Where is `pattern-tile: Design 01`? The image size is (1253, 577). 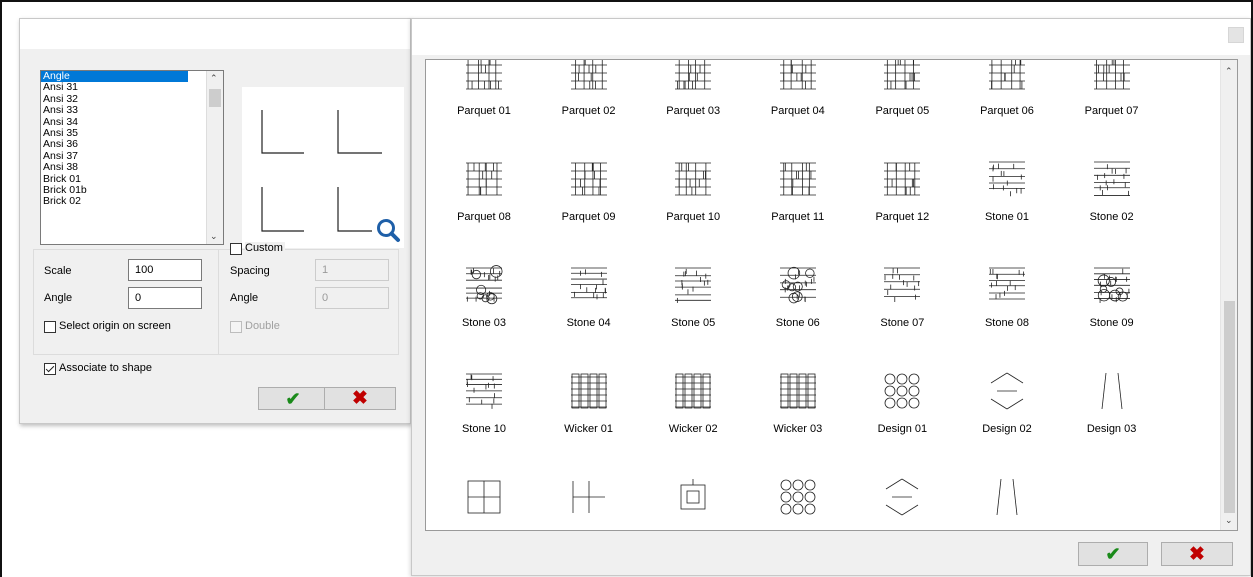 pattern-tile: Design 01 is located at coordinates (902, 424).